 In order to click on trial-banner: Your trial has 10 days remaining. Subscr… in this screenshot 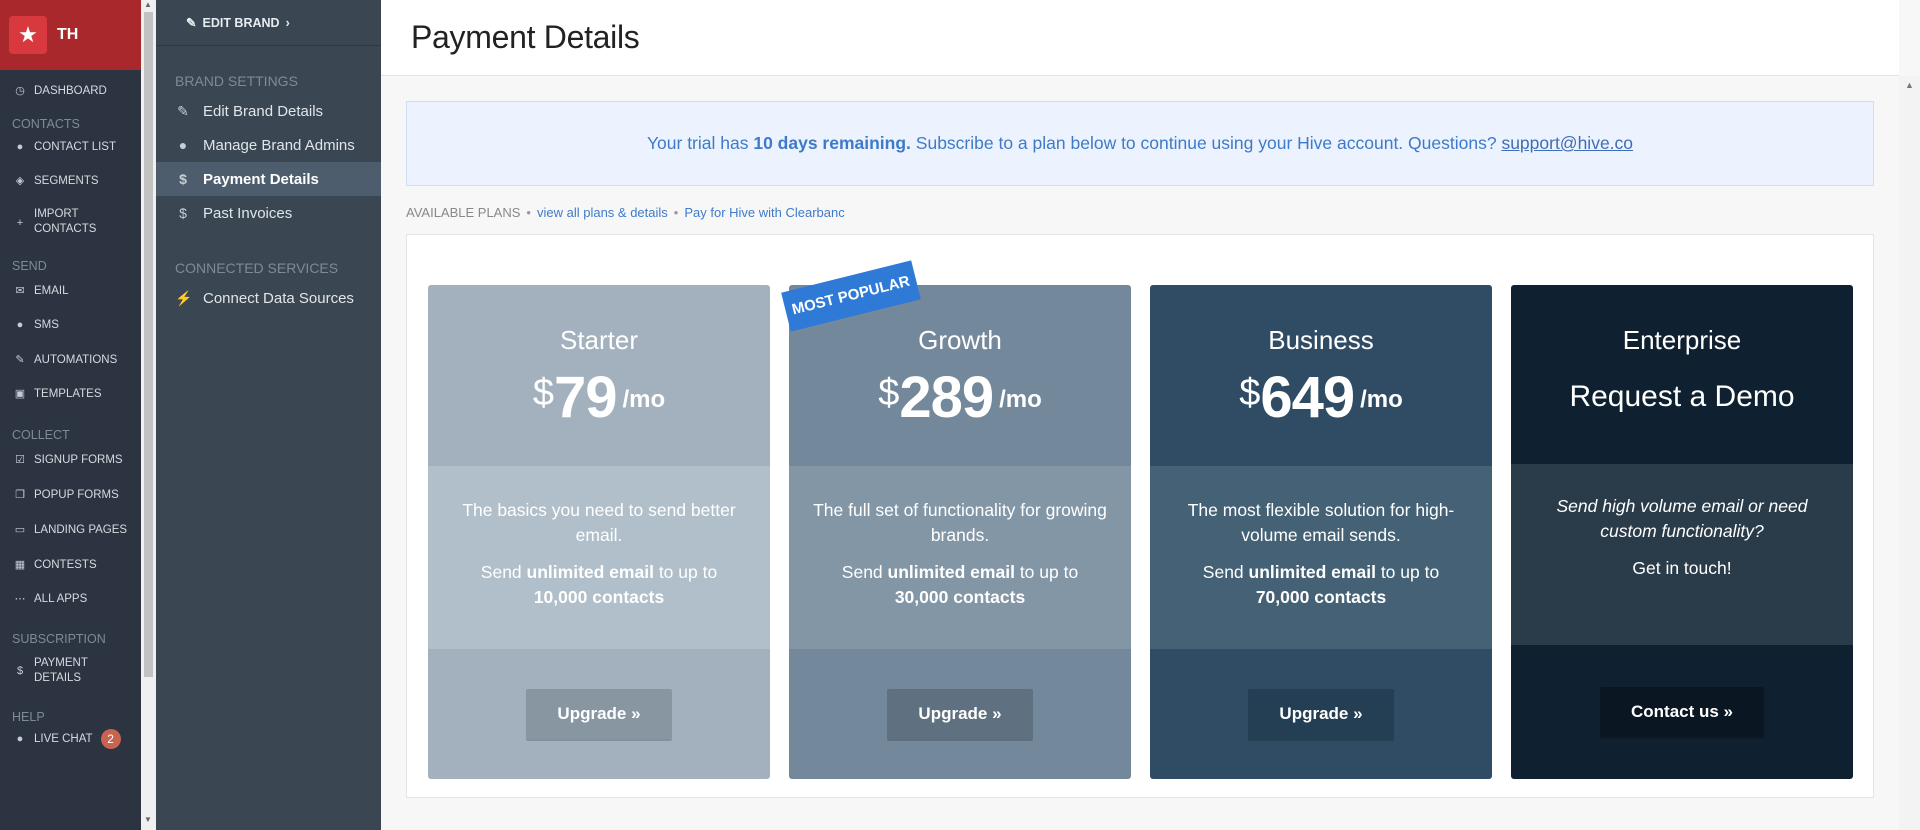, I will do `click(1140, 143)`.